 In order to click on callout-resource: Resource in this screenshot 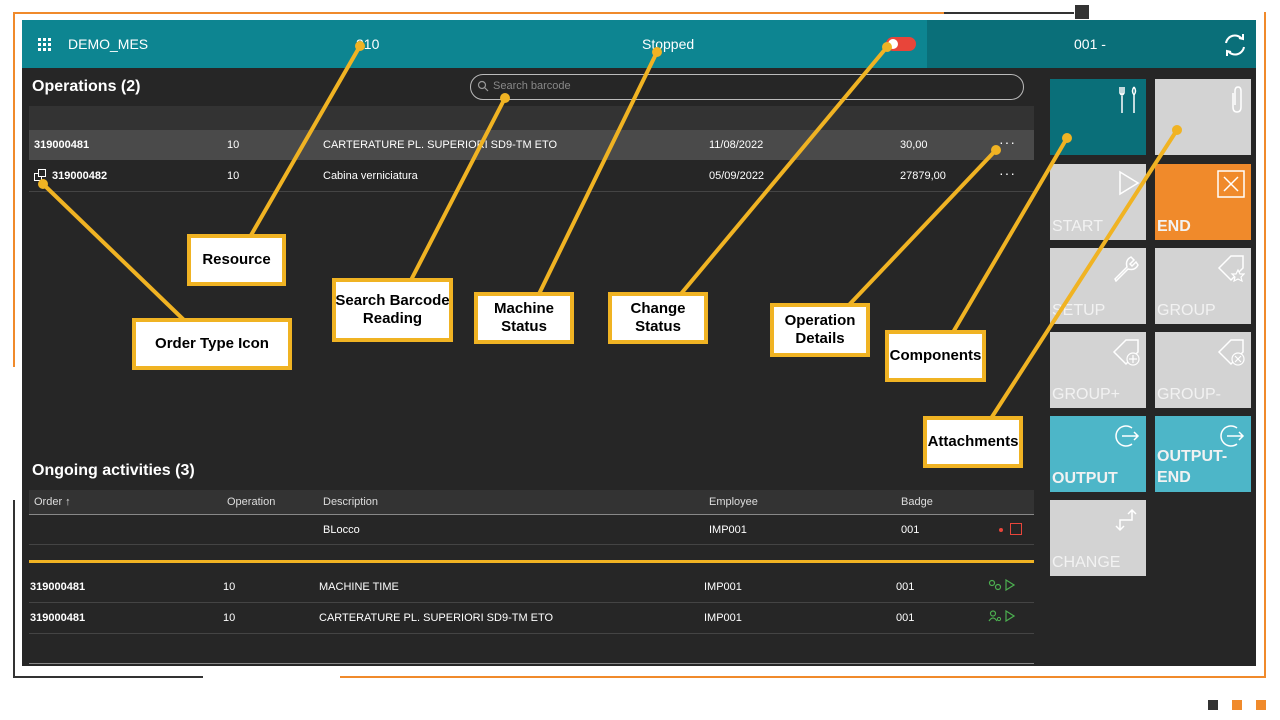, I will do `click(236, 260)`.